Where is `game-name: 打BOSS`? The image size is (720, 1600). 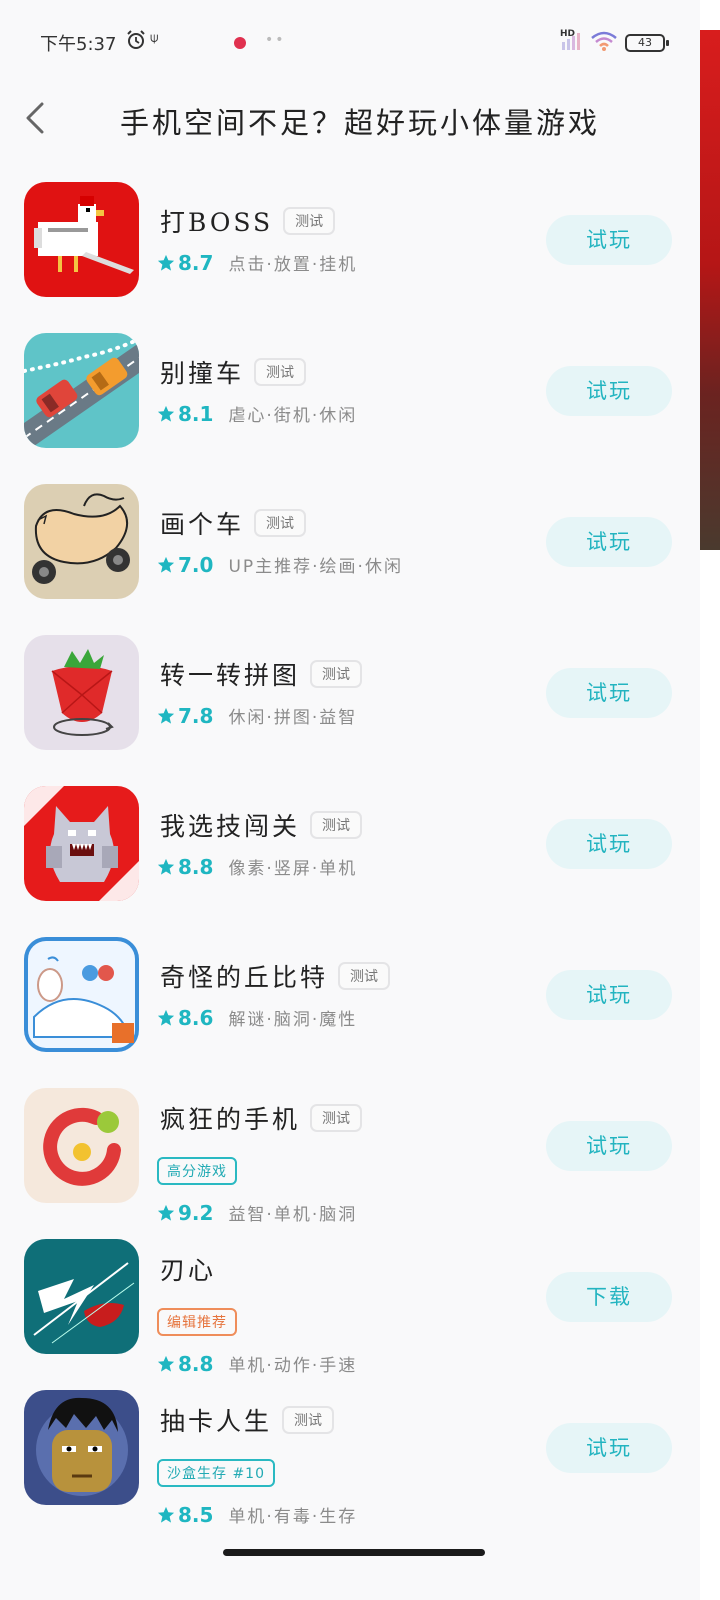
game-name: 打BOSS is located at coordinates (216, 221).